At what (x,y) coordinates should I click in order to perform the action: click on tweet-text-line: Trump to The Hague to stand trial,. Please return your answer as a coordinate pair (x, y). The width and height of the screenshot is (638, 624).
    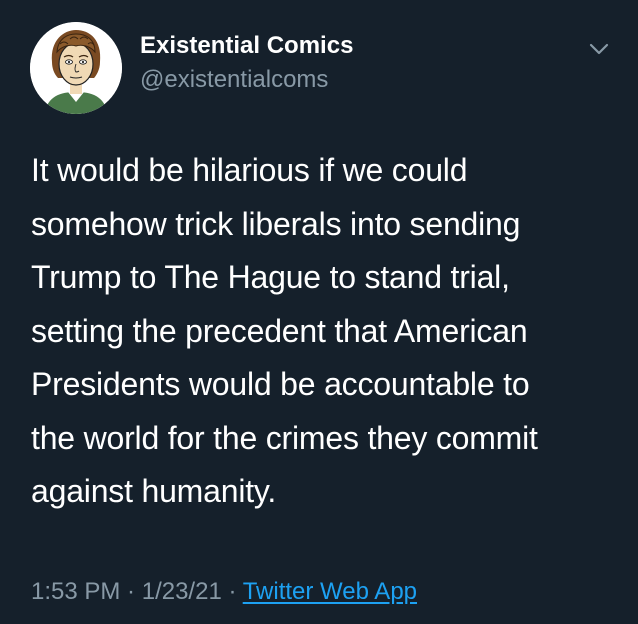
    Looking at the image, I should click on (270, 277).